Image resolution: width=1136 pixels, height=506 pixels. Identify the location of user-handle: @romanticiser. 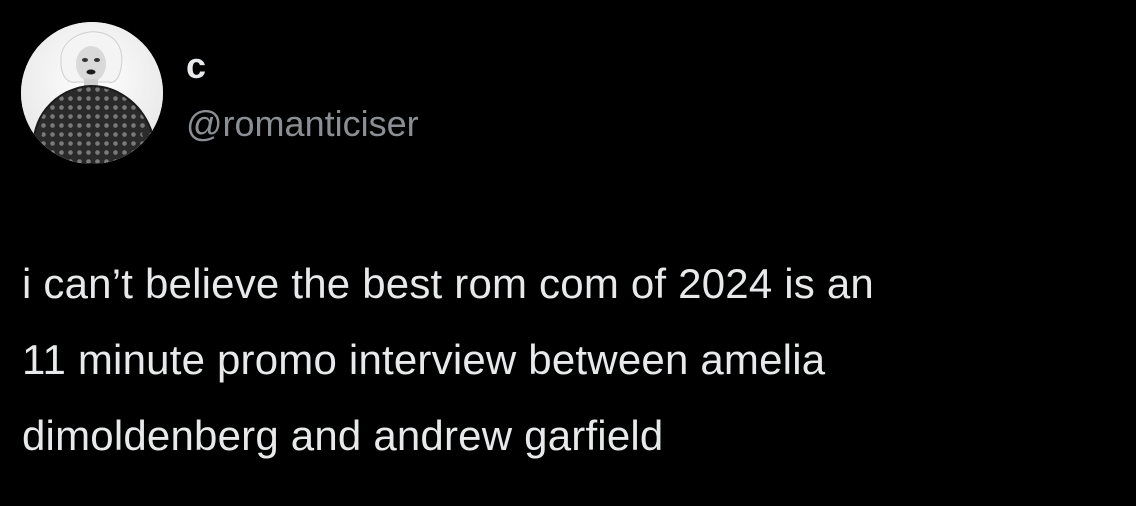
(302, 124).